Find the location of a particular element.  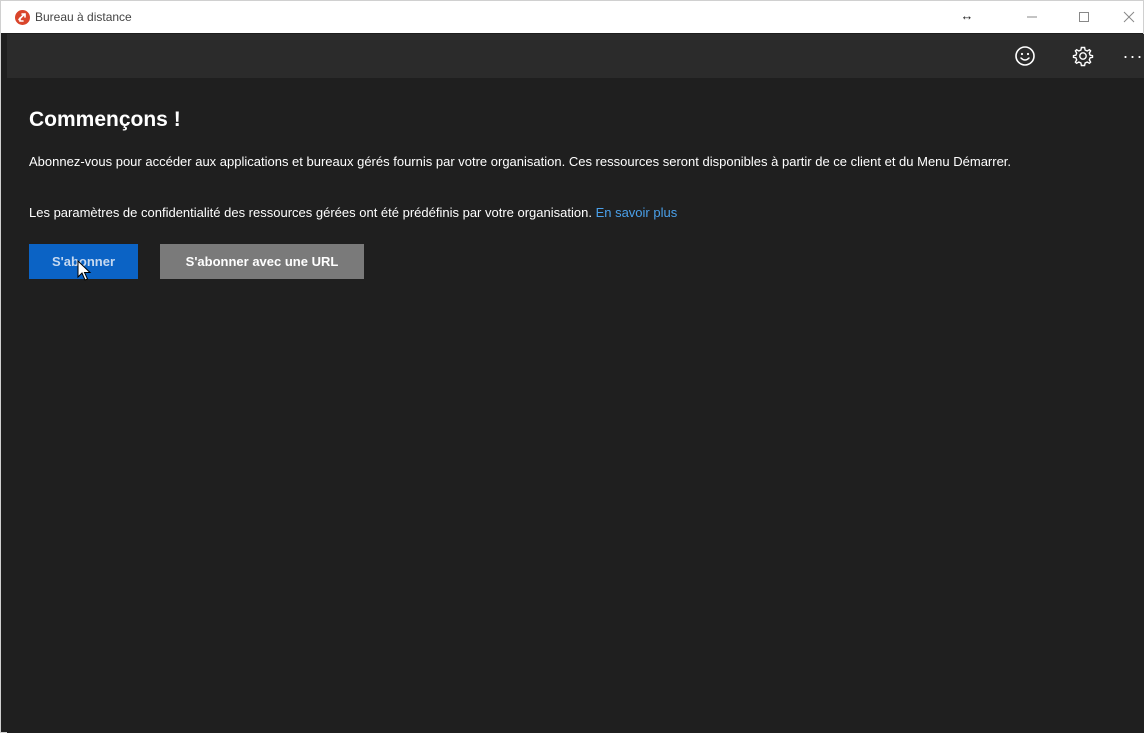

close-button is located at coordinates (1125, 17).